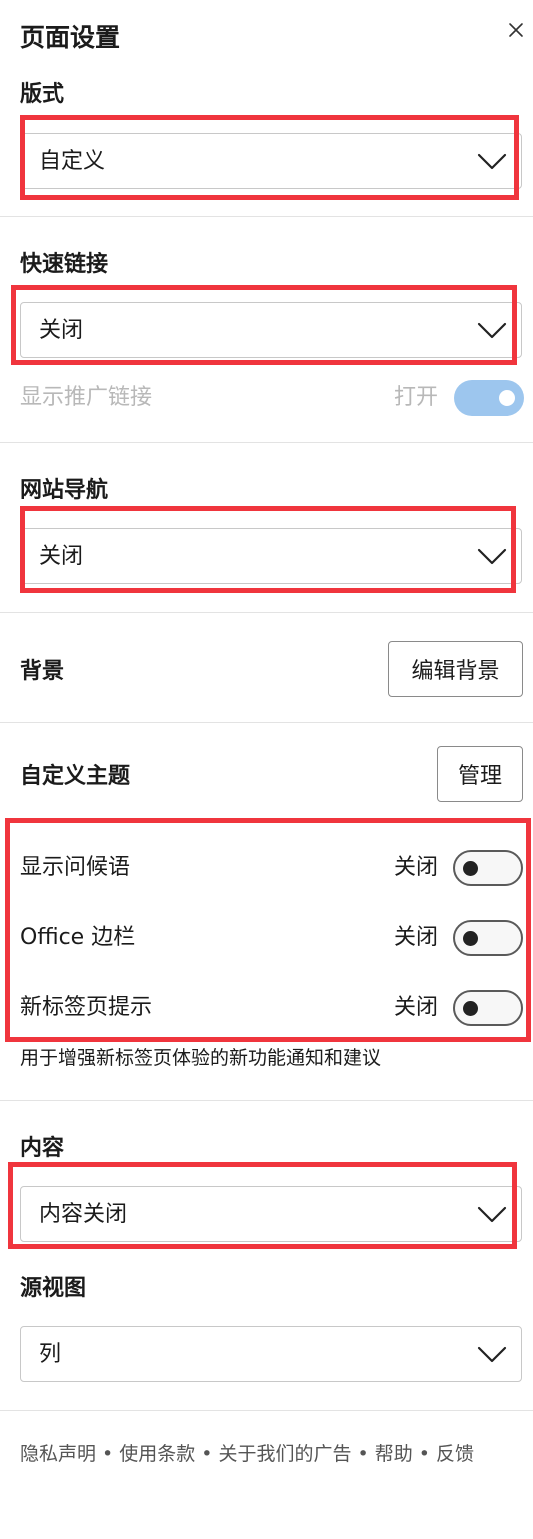  I want to click on quick-links-select: 关闭, so click(271, 330).